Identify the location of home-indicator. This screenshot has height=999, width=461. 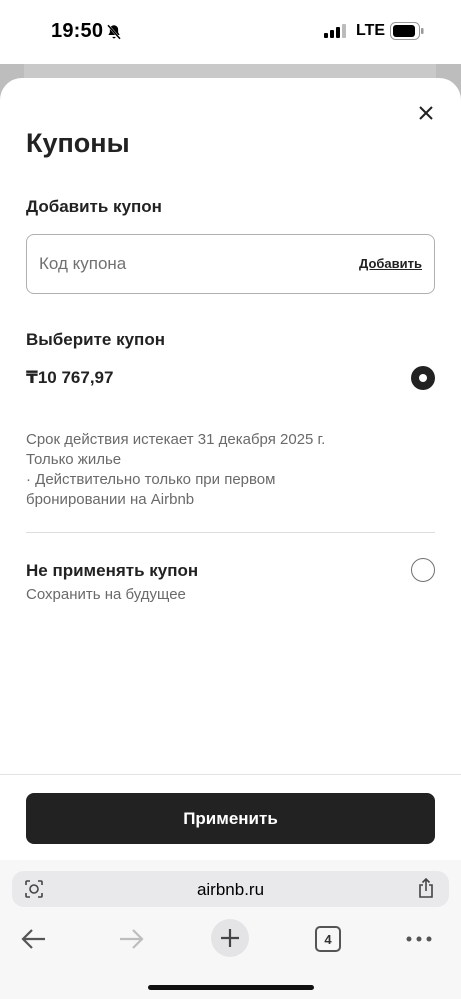
(231, 987).